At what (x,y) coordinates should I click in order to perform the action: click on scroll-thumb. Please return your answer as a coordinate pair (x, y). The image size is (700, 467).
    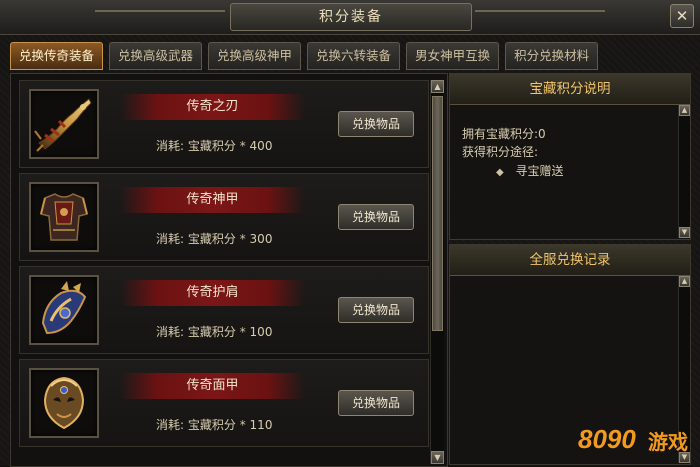
    Looking at the image, I should click on (437, 213).